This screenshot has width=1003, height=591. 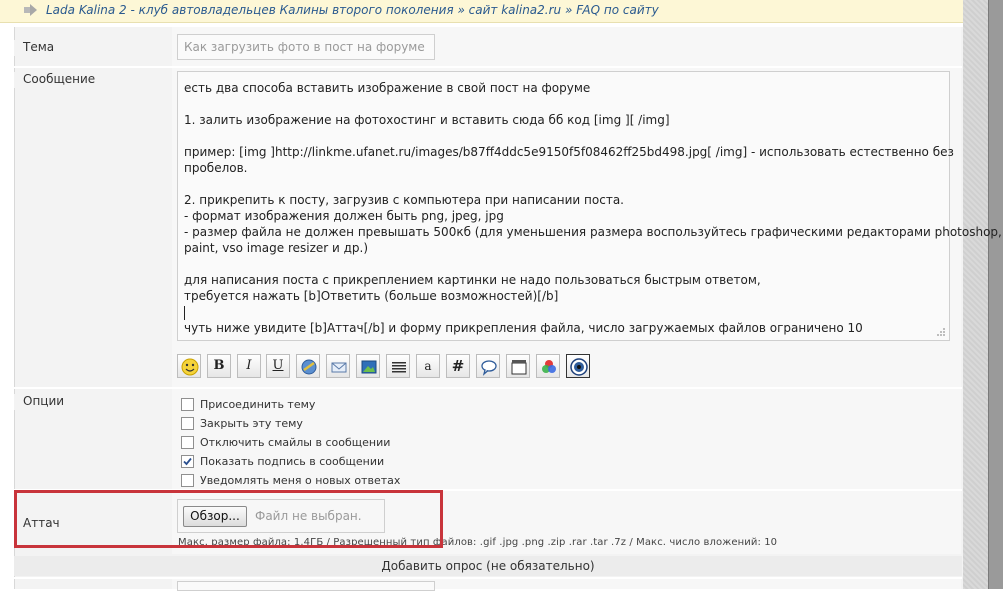 I want to click on checkbox-subscribe-topic, so click(x=187, y=404).